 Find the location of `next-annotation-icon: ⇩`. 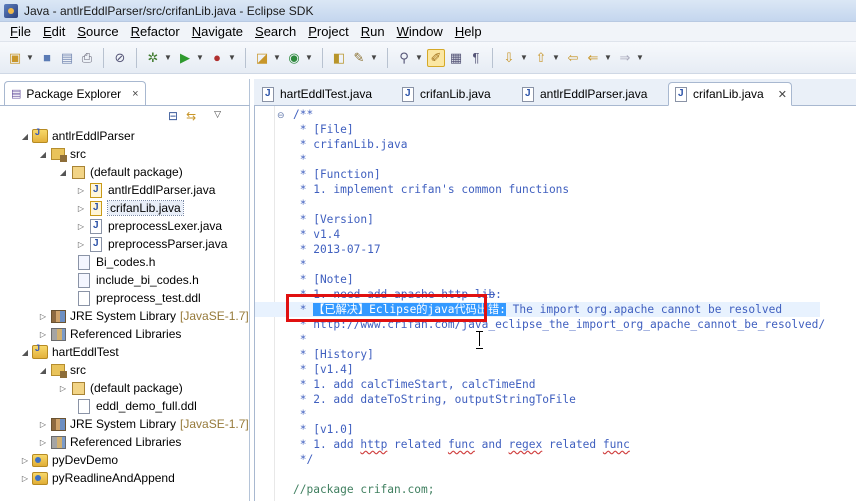

next-annotation-icon: ⇩ is located at coordinates (509, 58).